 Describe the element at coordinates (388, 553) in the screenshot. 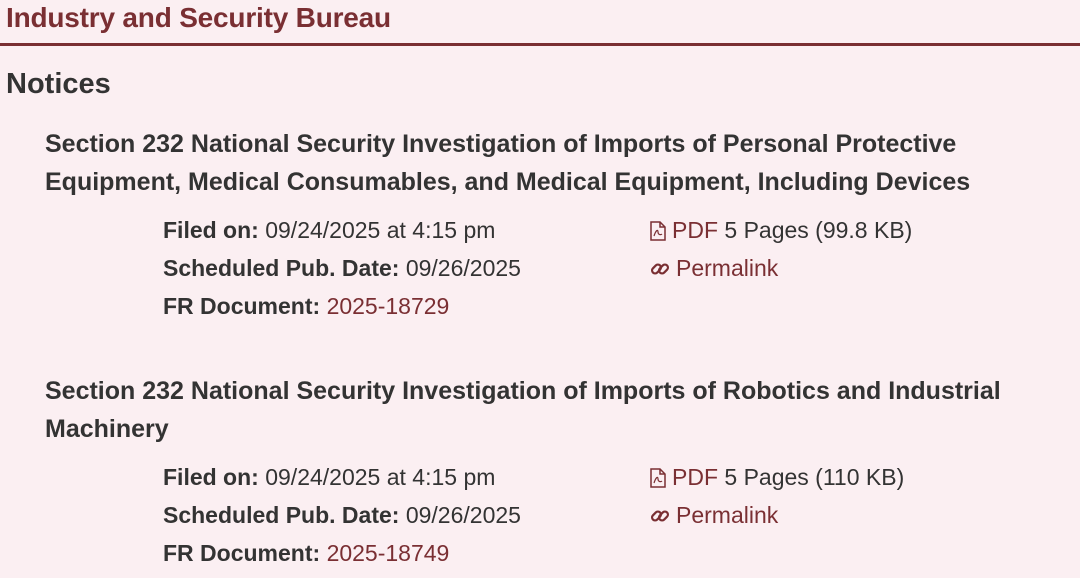

I see `fr-document-link: 2025-18749` at that location.